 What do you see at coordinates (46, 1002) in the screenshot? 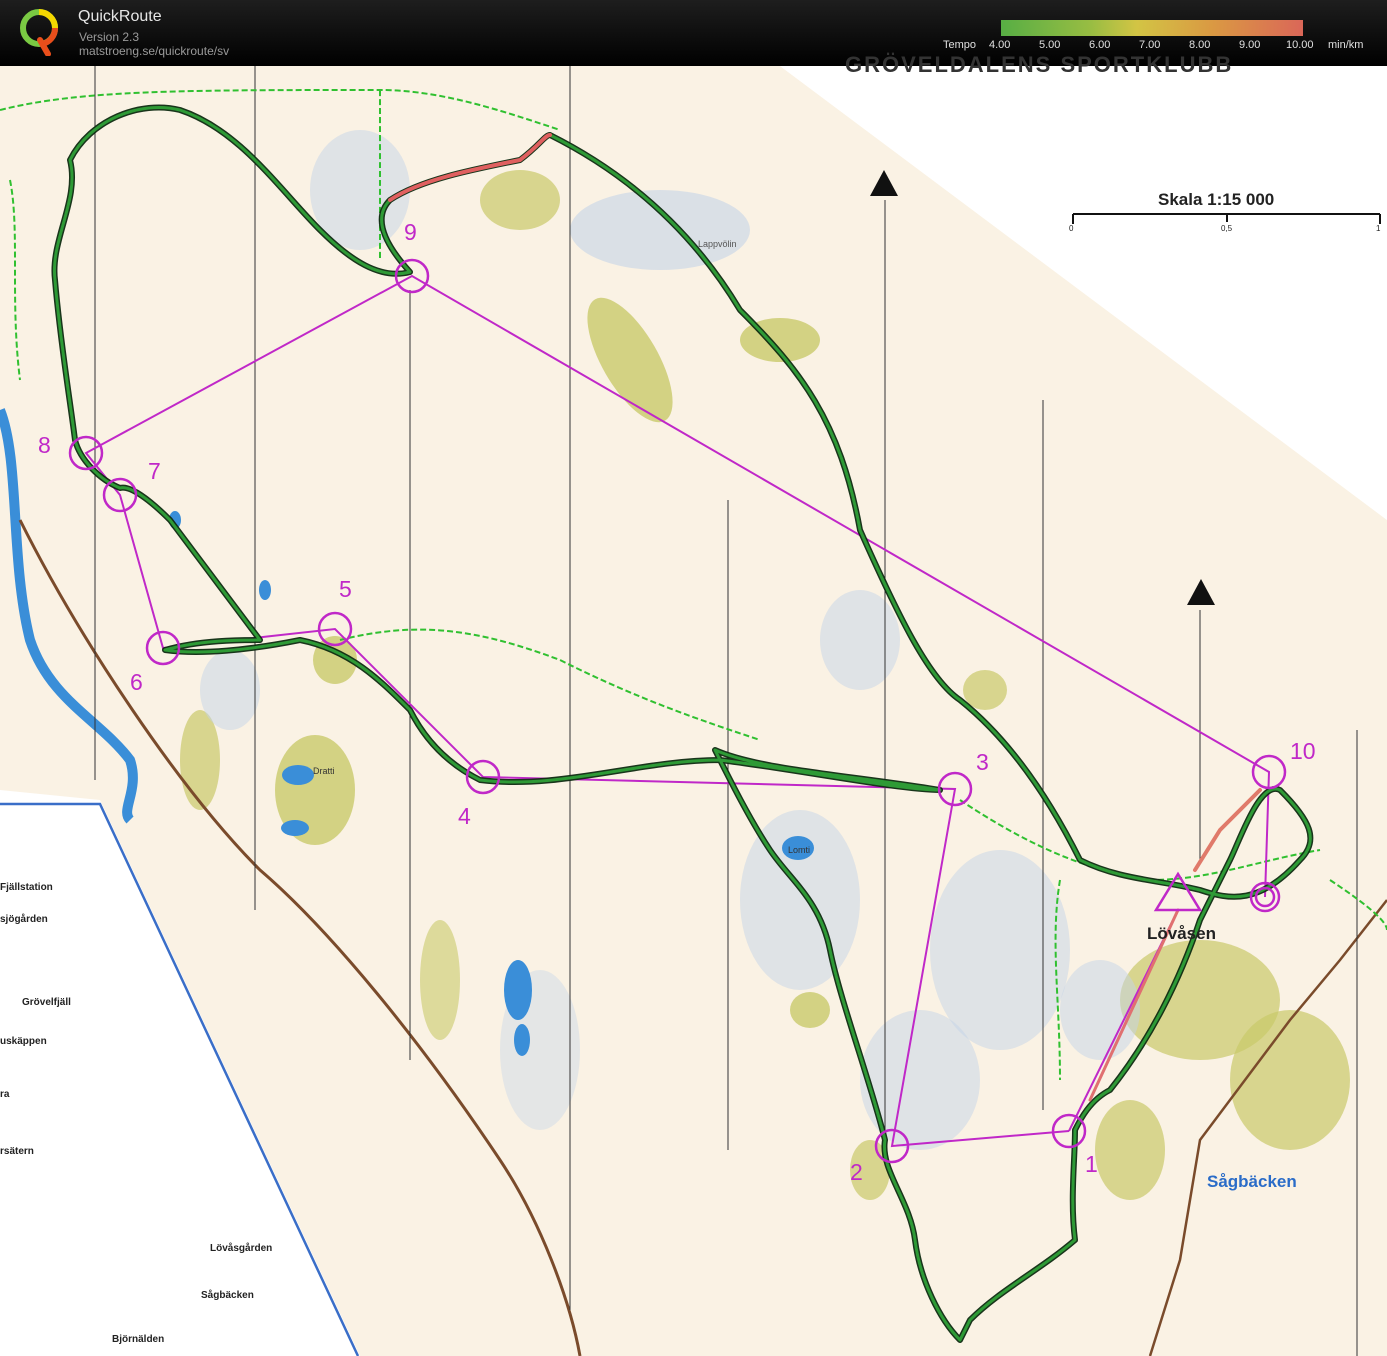
I see `place-grovelfjall: Grövelfjäll` at bounding box center [46, 1002].